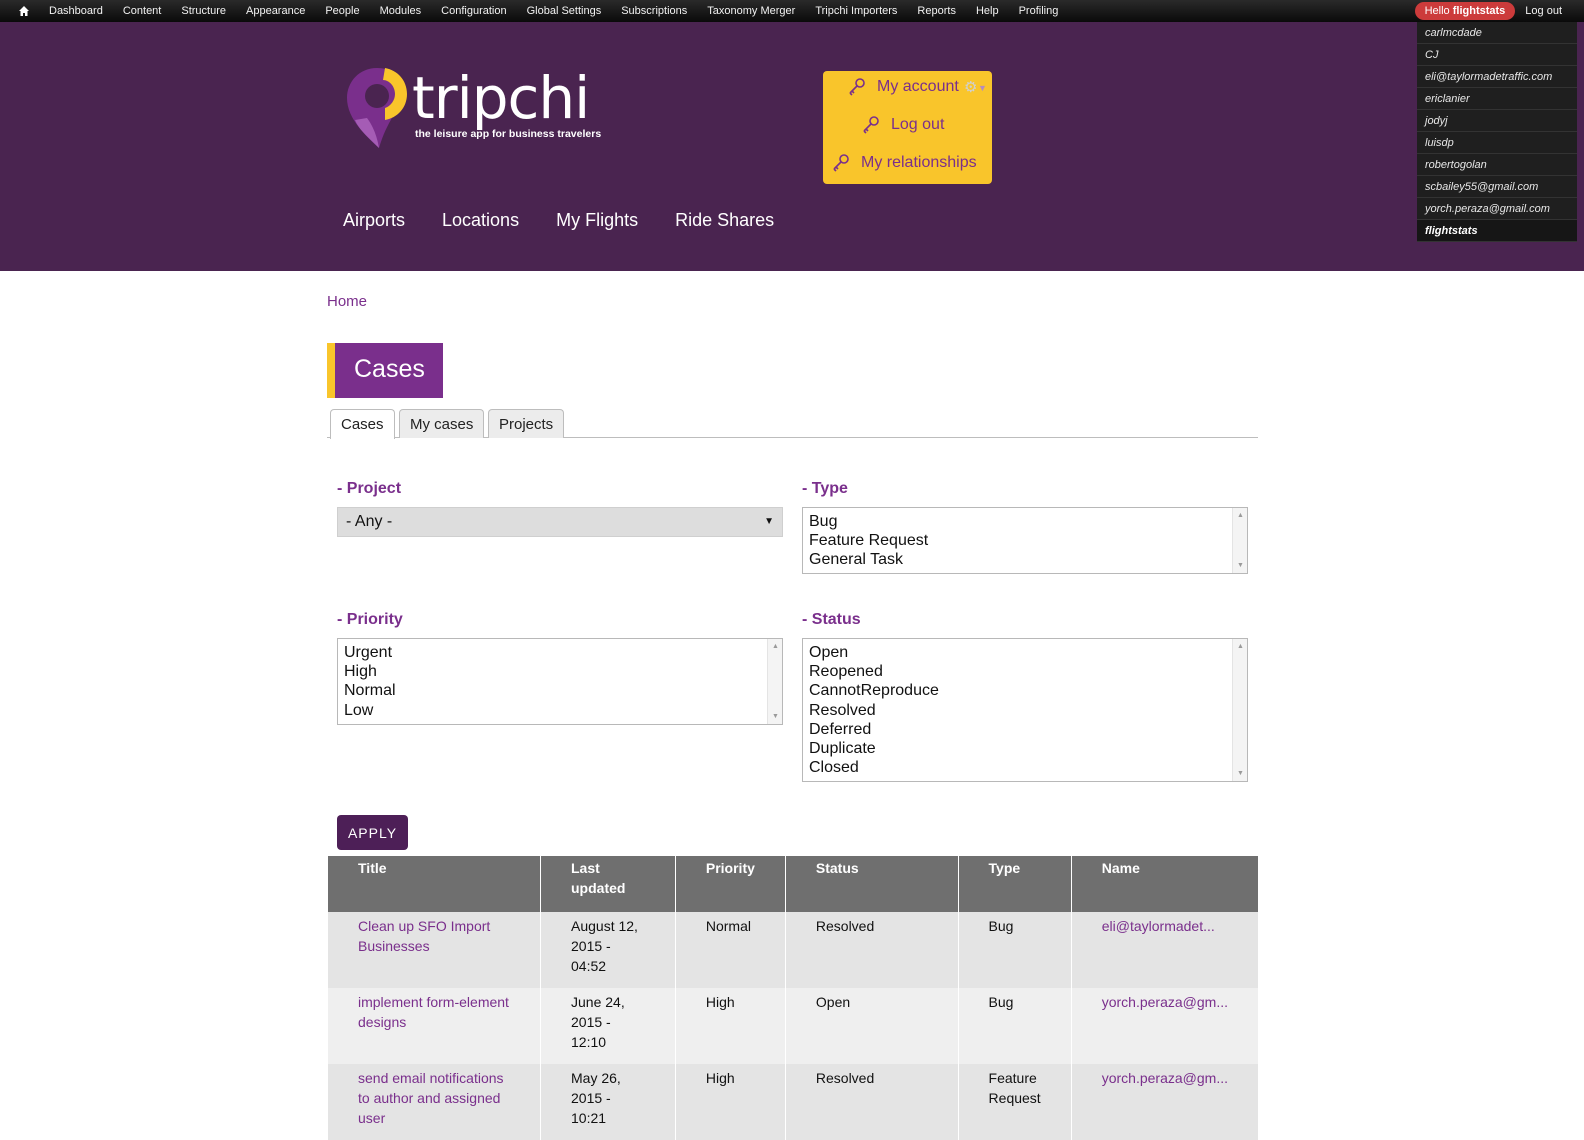 This screenshot has height=1140, width=1584. Describe the element at coordinates (1239, 710) in the screenshot. I see `status-listbox-scrollbar: ▲ ▼` at that location.